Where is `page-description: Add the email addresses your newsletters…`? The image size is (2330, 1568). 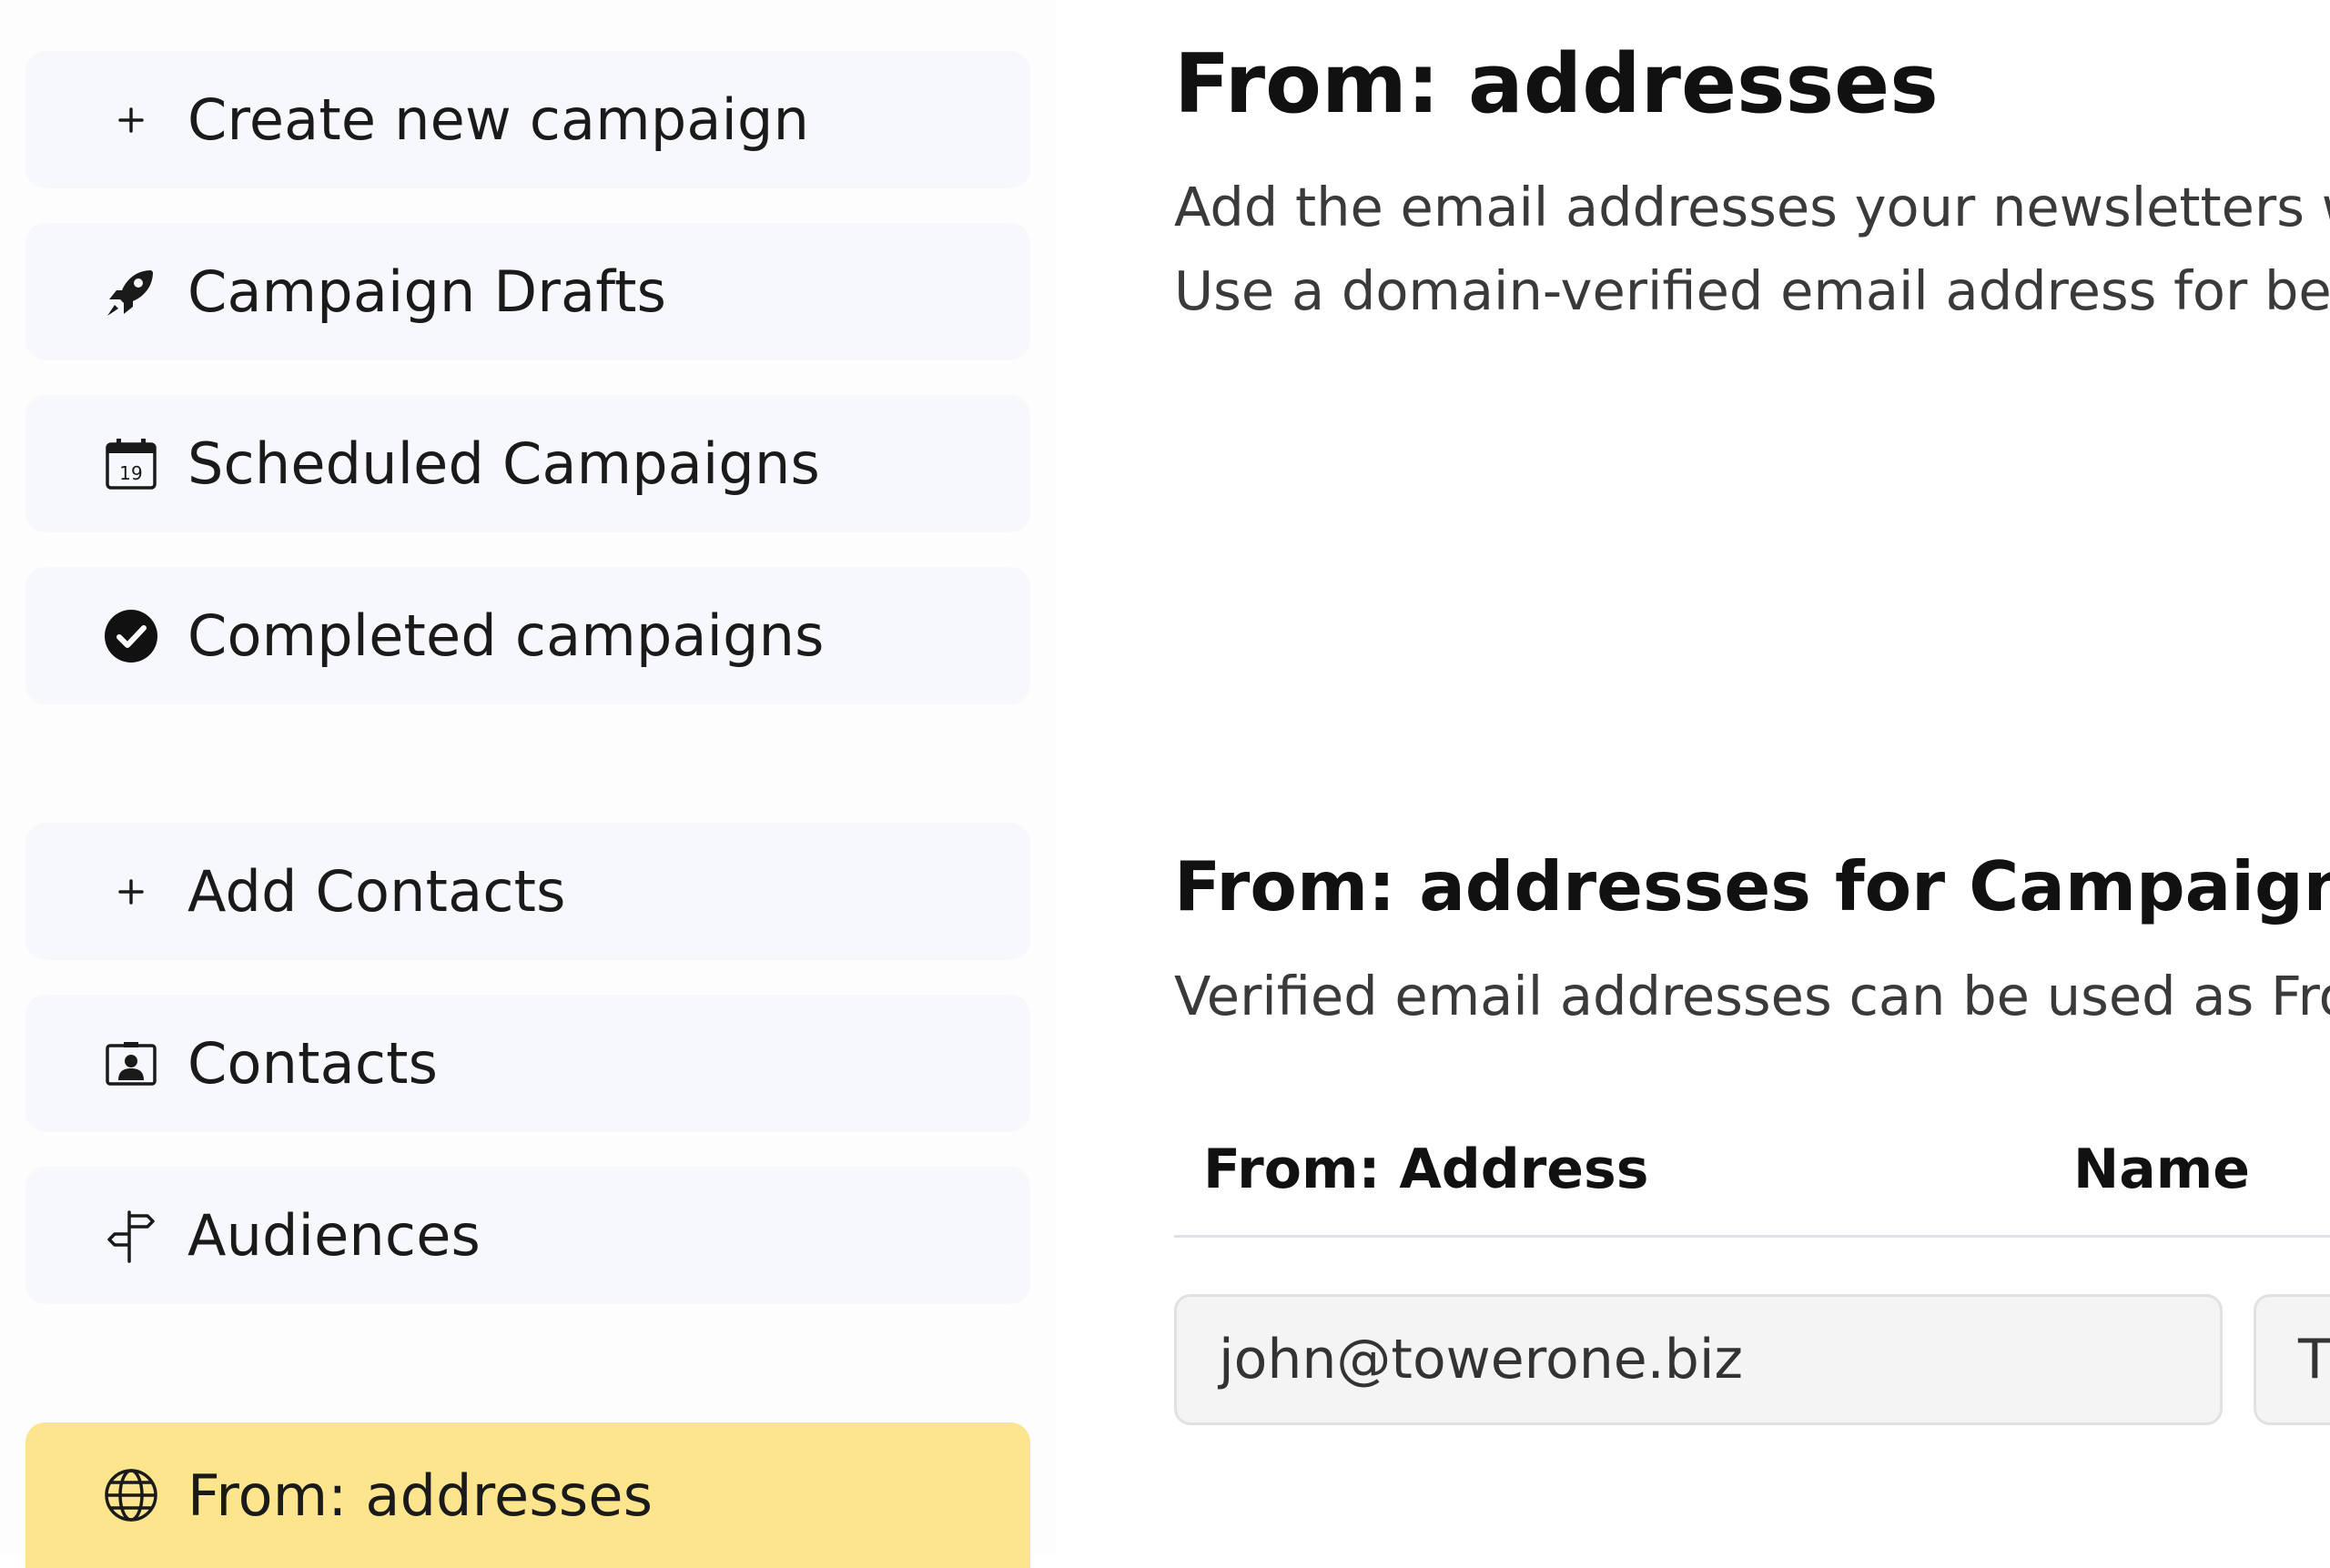 page-description: Add the email addresses your newsletters… is located at coordinates (1752, 249).